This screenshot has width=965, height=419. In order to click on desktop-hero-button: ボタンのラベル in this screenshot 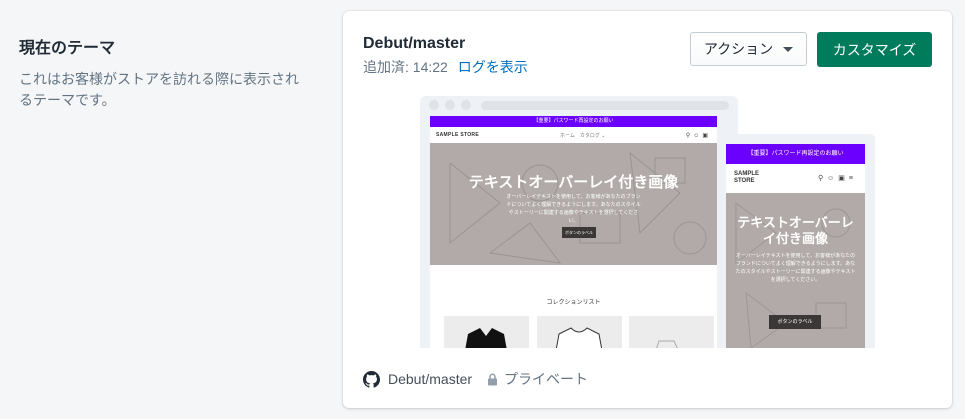, I will do `click(579, 232)`.